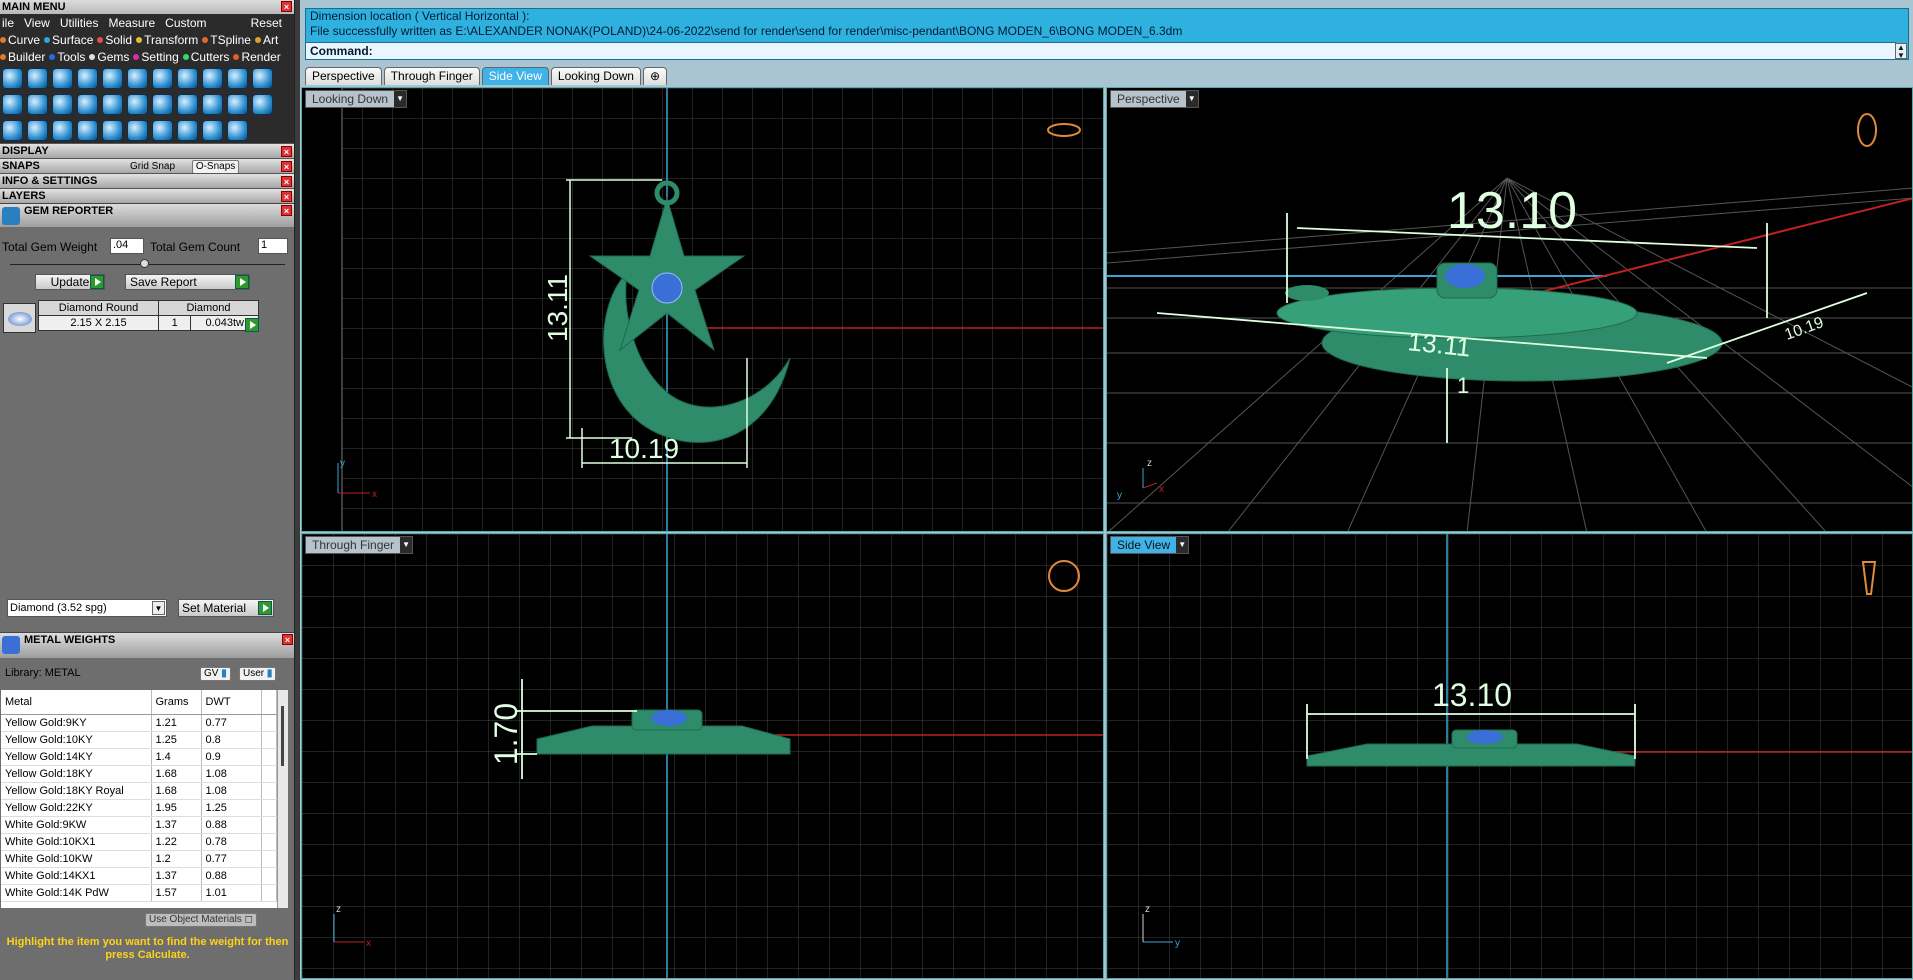 The height and width of the screenshot is (980, 1913). What do you see at coordinates (109, 57) in the screenshot?
I see `category-gems: Gems` at bounding box center [109, 57].